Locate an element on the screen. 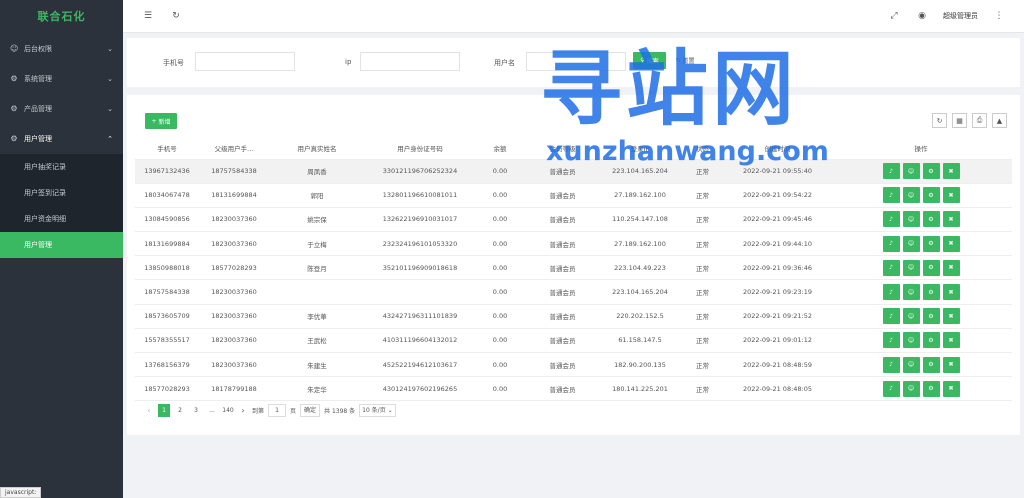 This screenshot has width=1024, height=498. more-vertical-icon: ⋮ is located at coordinates (999, 16).